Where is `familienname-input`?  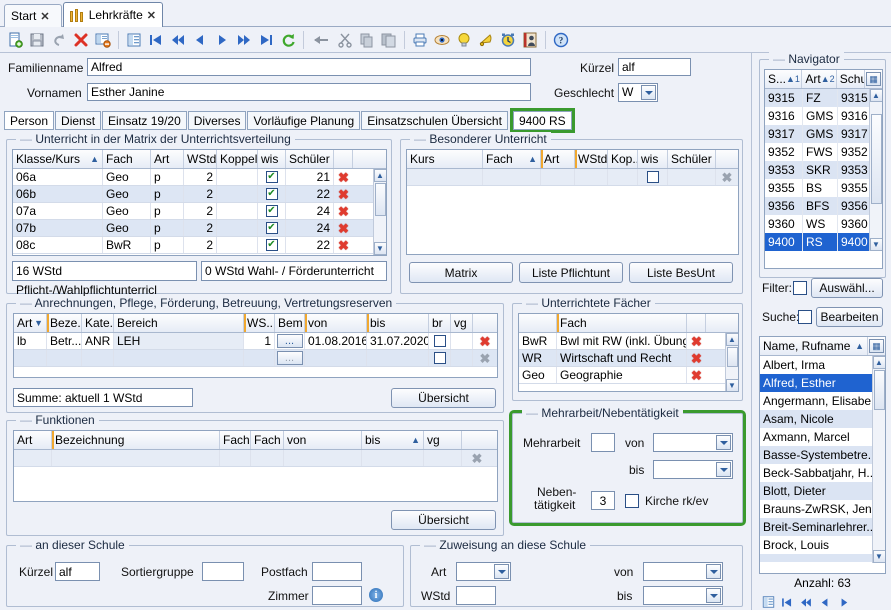
familienname-input is located at coordinates (309, 67).